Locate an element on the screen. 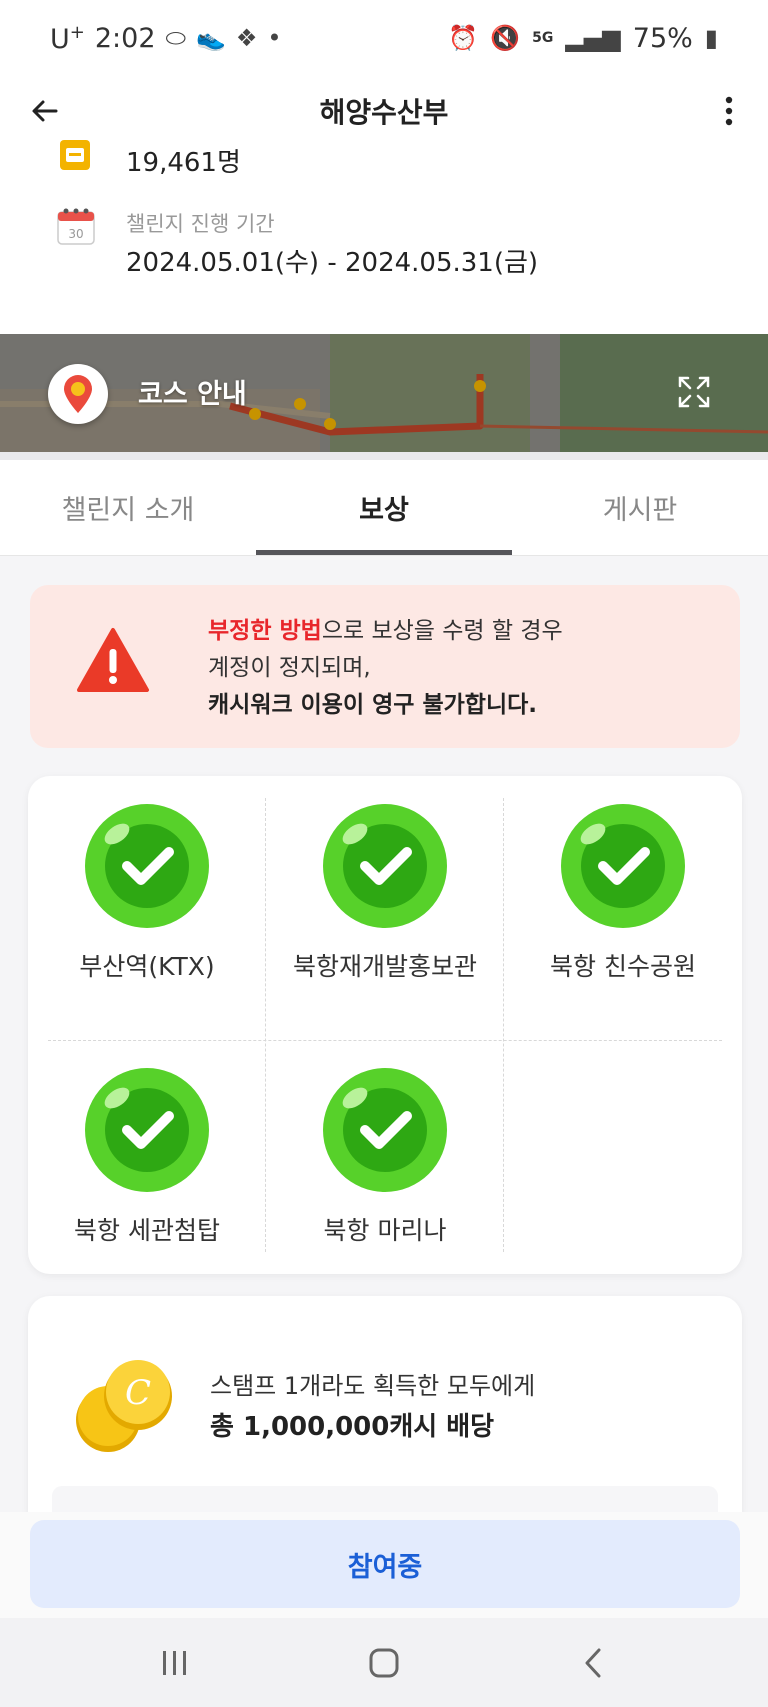 The height and width of the screenshot is (1707, 768). back-arrow-icon is located at coordinates (45, 111).